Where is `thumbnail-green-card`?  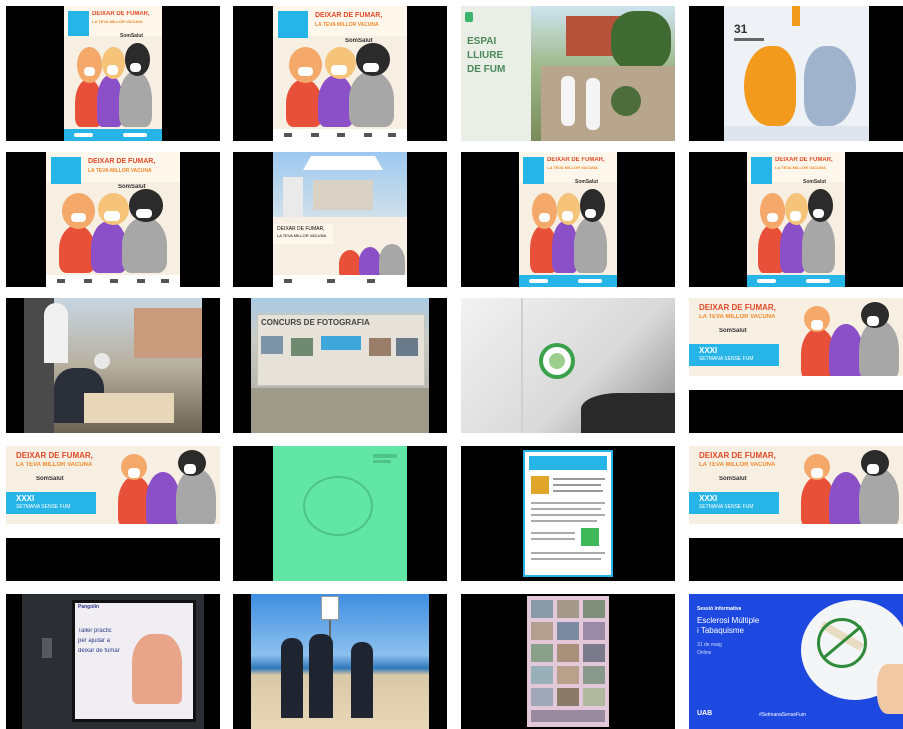 thumbnail-green-card is located at coordinates (340, 513).